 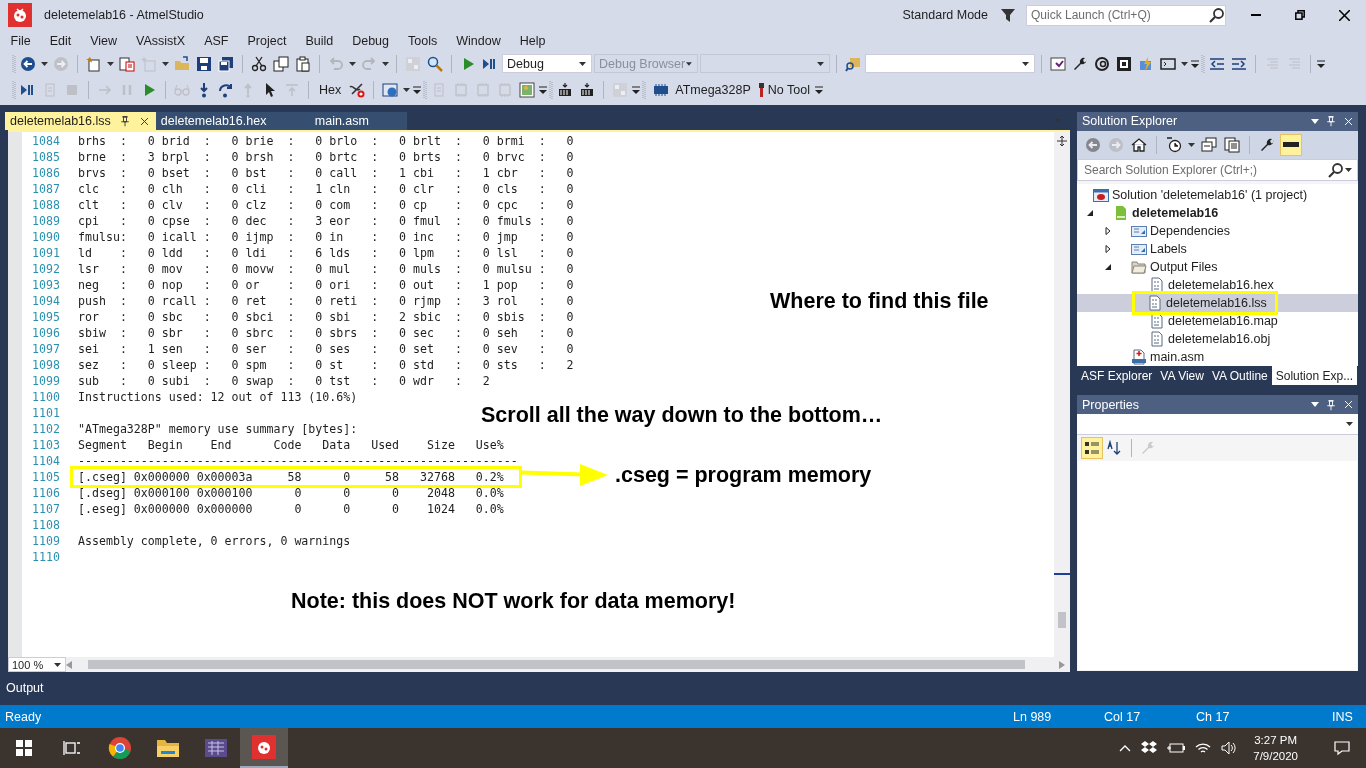 What do you see at coordinates (46, 525) in the screenshot?
I see `line-number: 1108` at bounding box center [46, 525].